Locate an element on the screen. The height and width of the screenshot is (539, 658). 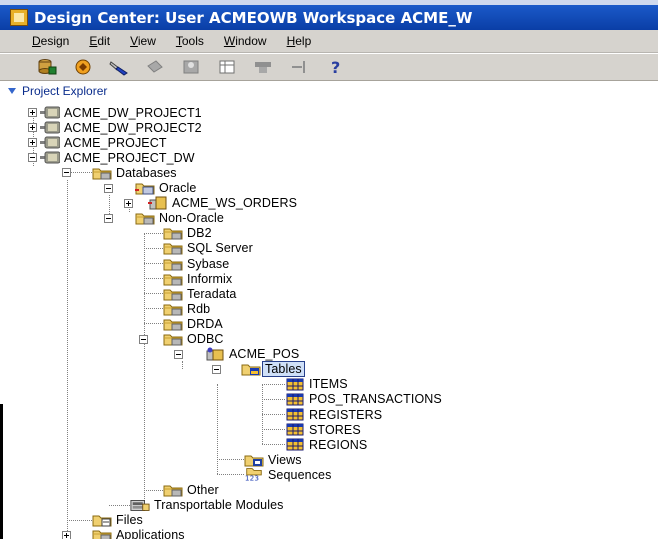
menu-design: Design is located at coordinates (50, 41).